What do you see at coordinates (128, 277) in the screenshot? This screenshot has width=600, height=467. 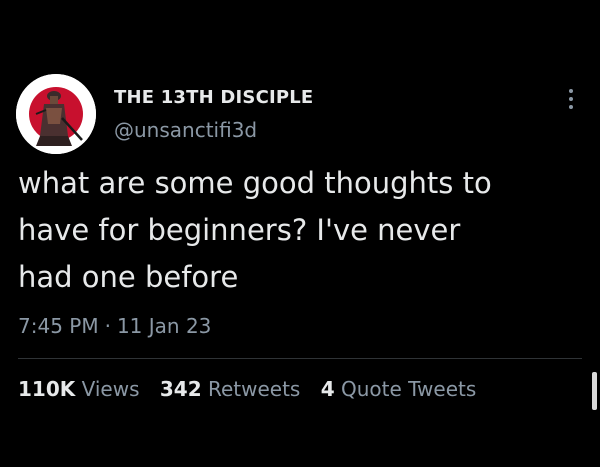 I see `tweet-text-line: had one before` at bounding box center [128, 277].